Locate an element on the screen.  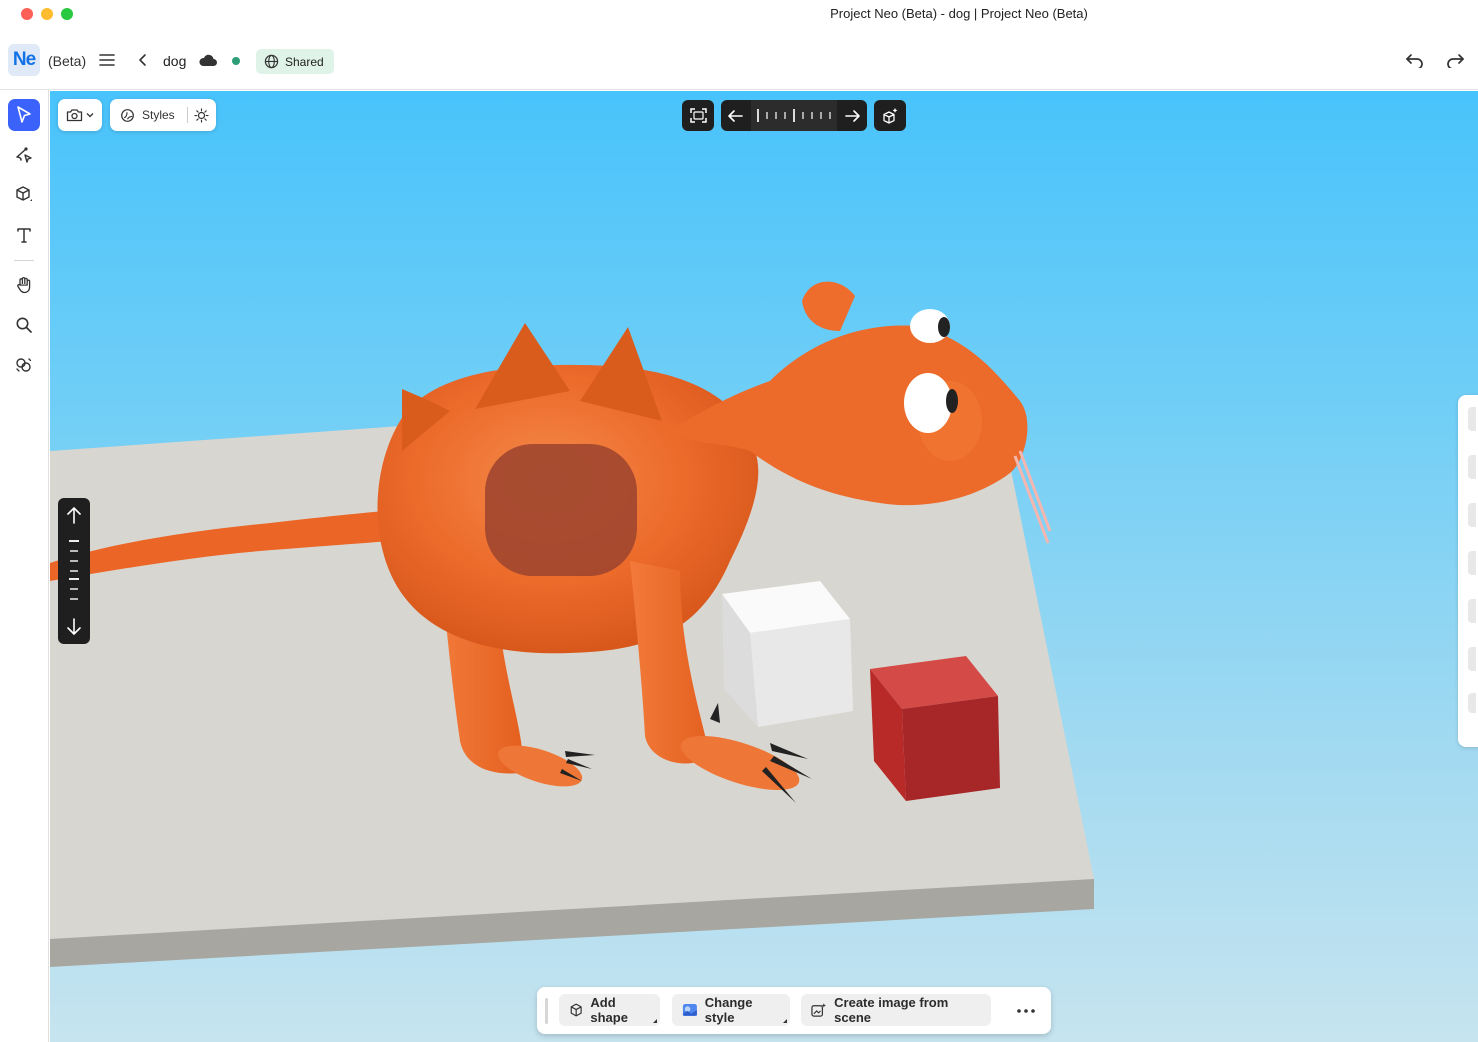
image-sparkle-icon is located at coordinates (818, 1010).